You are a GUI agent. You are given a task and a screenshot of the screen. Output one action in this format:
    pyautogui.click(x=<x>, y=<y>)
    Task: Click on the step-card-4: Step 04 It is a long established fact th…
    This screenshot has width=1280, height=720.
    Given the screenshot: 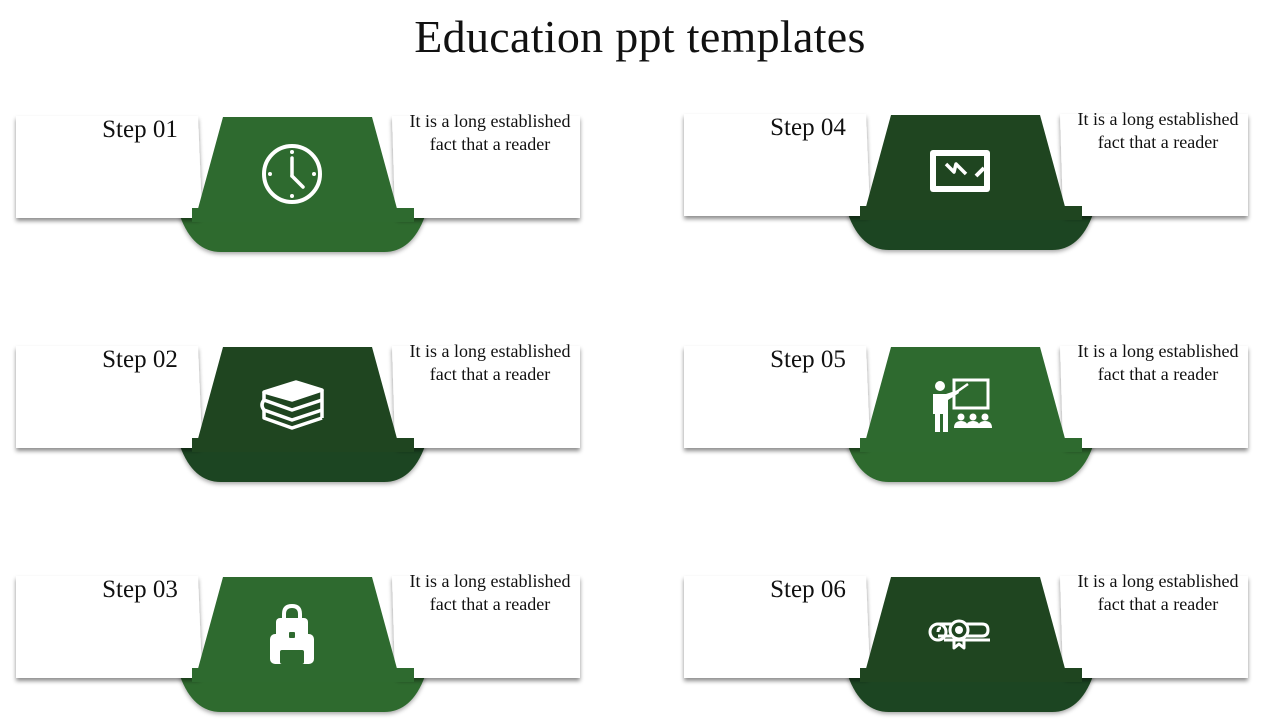 What is the action you would take?
    pyautogui.click(x=970, y=177)
    